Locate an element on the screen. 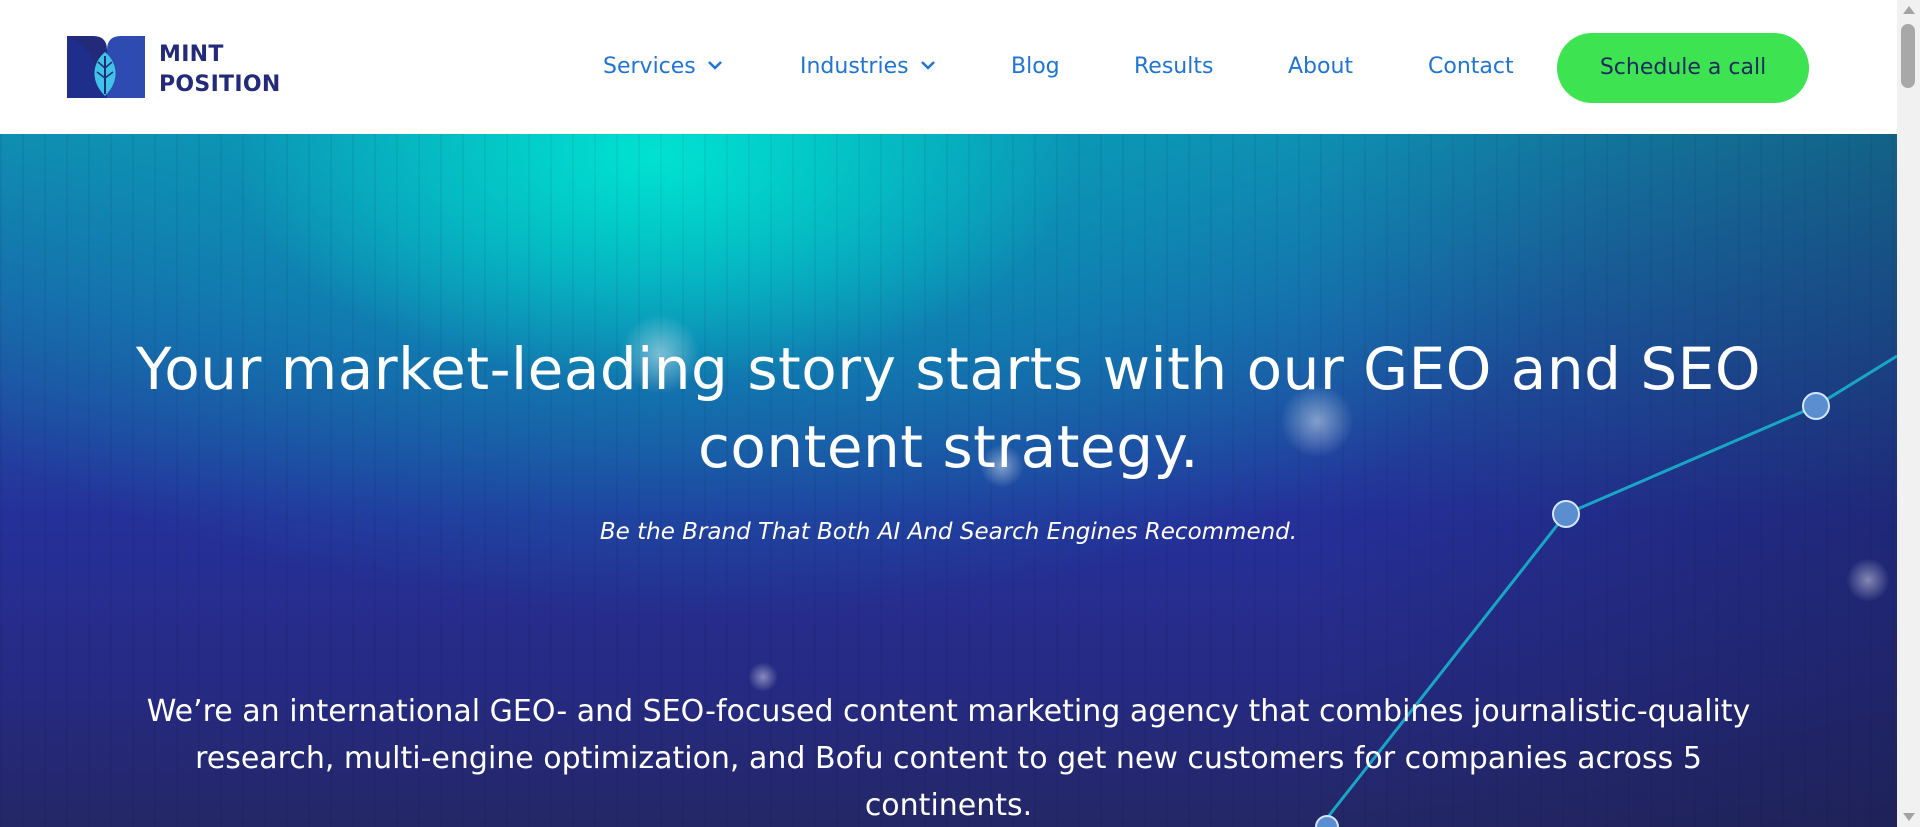 The image size is (1920, 827). nav-item-label: Results is located at coordinates (1174, 66).